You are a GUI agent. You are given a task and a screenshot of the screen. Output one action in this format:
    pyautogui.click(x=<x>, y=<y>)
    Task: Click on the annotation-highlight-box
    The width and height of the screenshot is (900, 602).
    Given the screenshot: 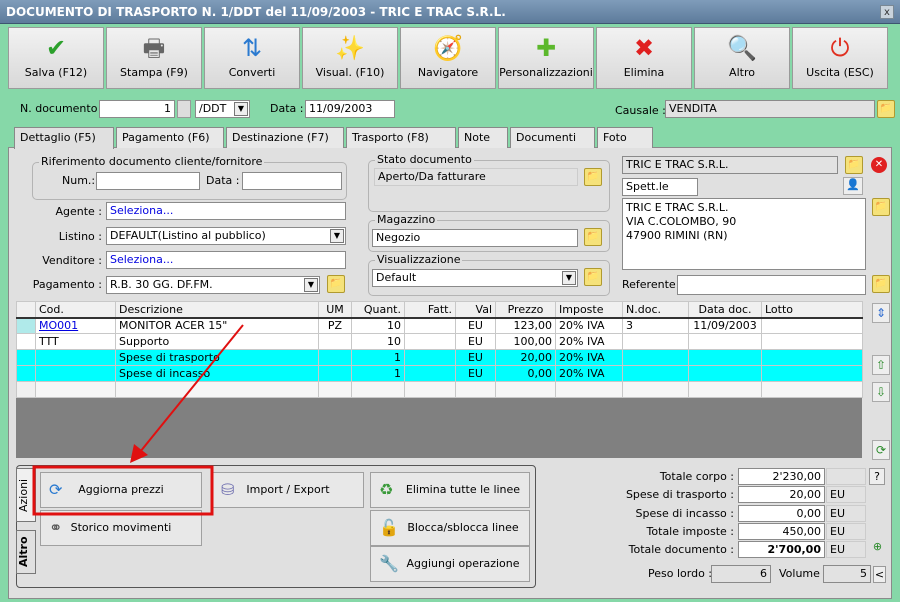 What is the action you would take?
    pyautogui.click(x=123, y=490)
    